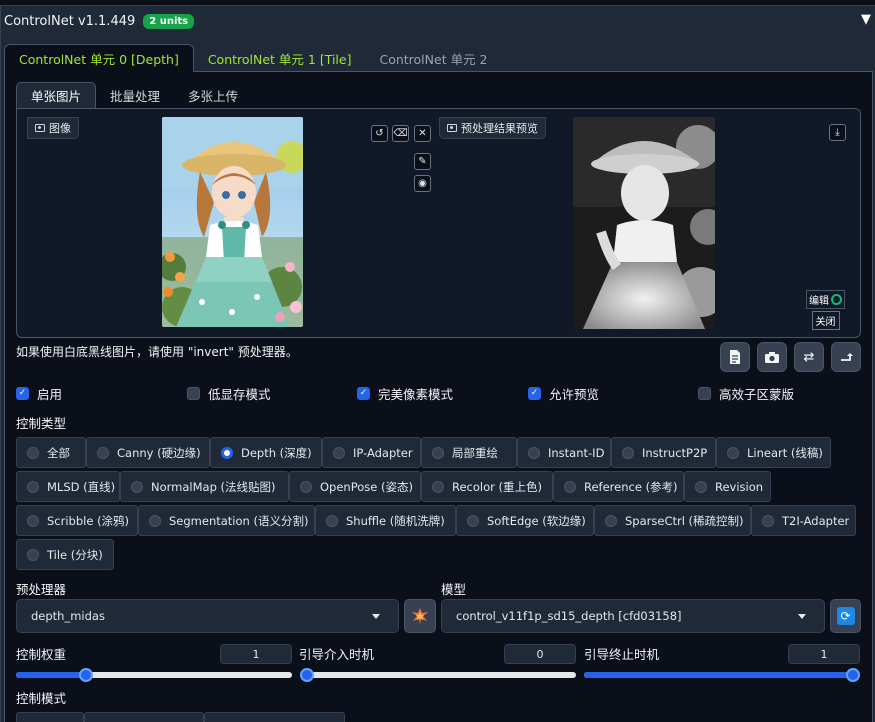 Image resolution: width=875 pixels, height=722 pixels. What do you see at coordinates (866, 19) in the screenshot?
I see `collapse-icon: ▼` at bounding box center [866, 19].